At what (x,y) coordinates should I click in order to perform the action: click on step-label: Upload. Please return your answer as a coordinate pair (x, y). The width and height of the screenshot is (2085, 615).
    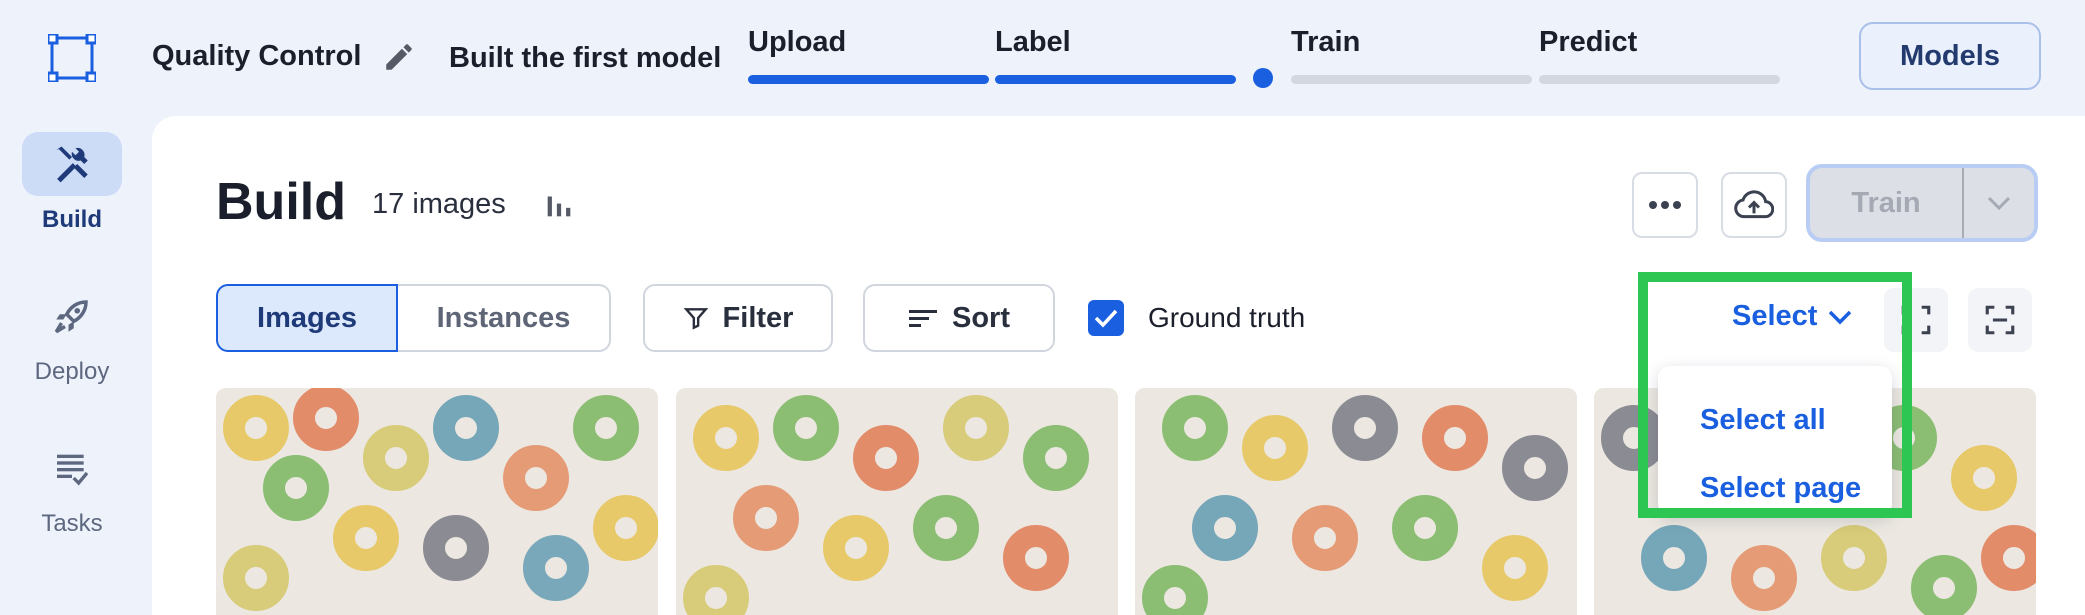
    Looking at the image, I should click on (797, 42).